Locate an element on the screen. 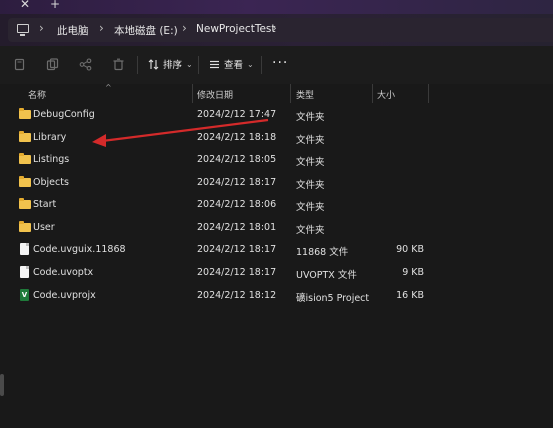 The height and width of the screenshot is (428, 553). breadcrumb-folder: NewProjectTest is located at coordinates (236, 29).